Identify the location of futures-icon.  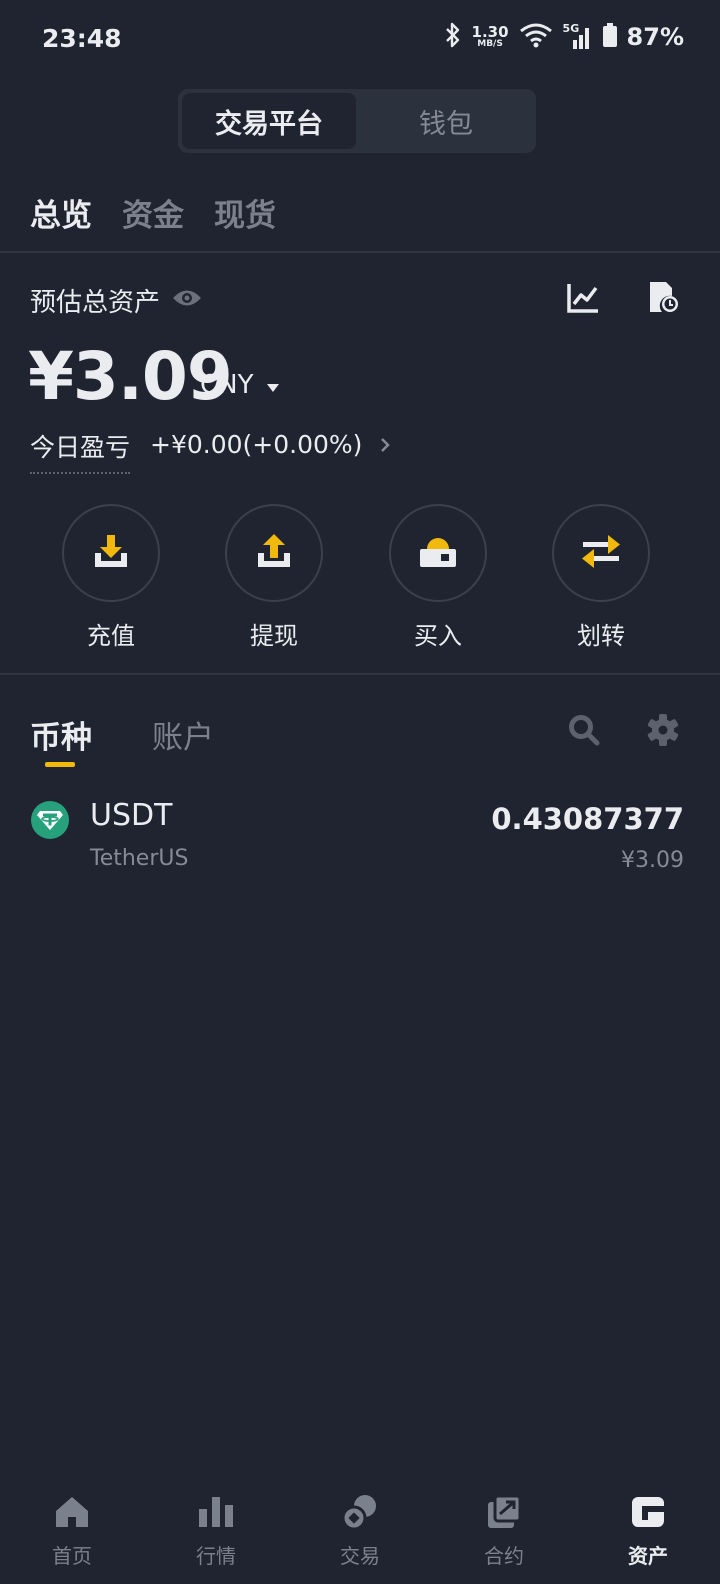
(504, 1512).